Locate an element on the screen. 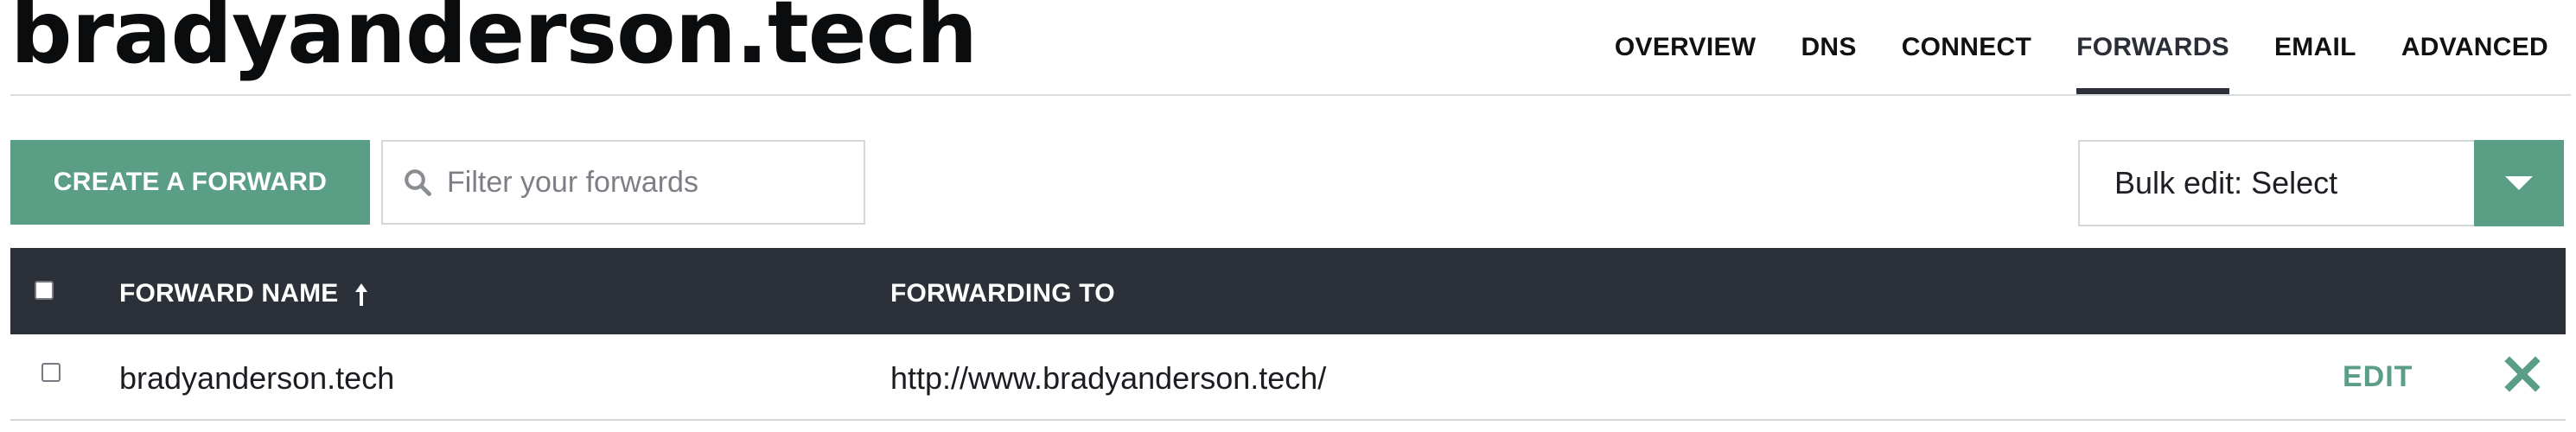 The height and width of the screenshot is (432, 2576). tab-dns: DNS is located at coordinates (1828, 47).